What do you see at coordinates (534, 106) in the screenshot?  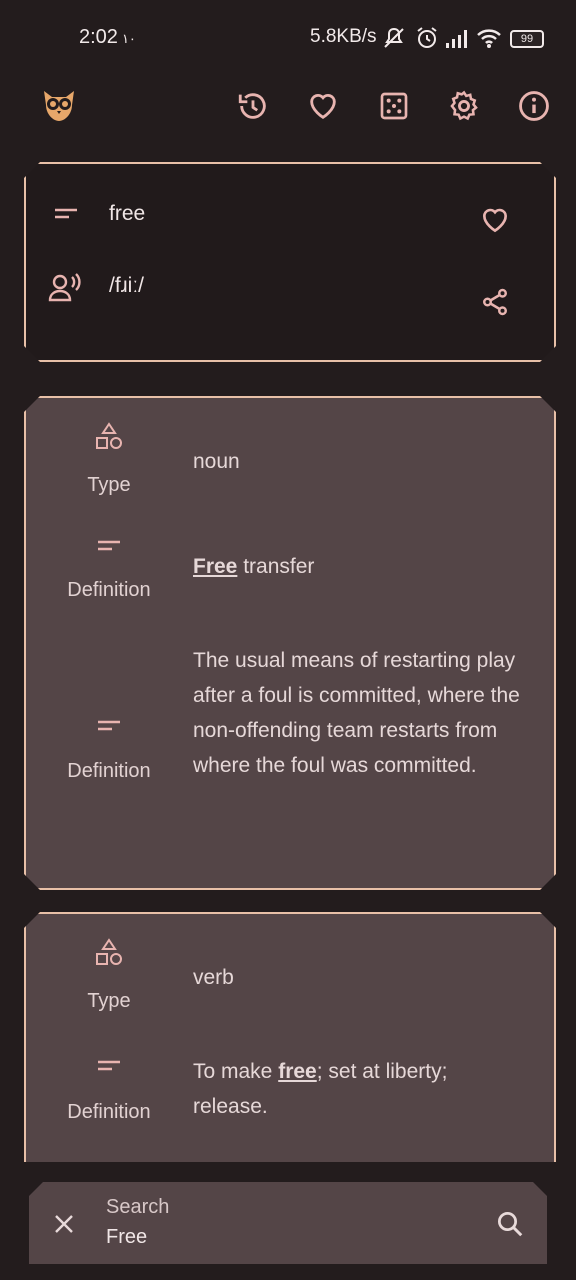 I see `info-icon` at bounding box center [534, 106].